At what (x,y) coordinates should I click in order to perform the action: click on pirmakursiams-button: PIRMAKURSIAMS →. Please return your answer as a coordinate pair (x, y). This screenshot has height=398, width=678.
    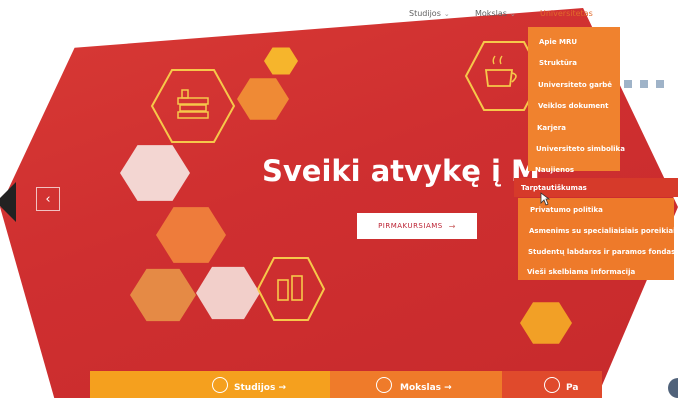
    Looking at the image, I should click on (417, 226).